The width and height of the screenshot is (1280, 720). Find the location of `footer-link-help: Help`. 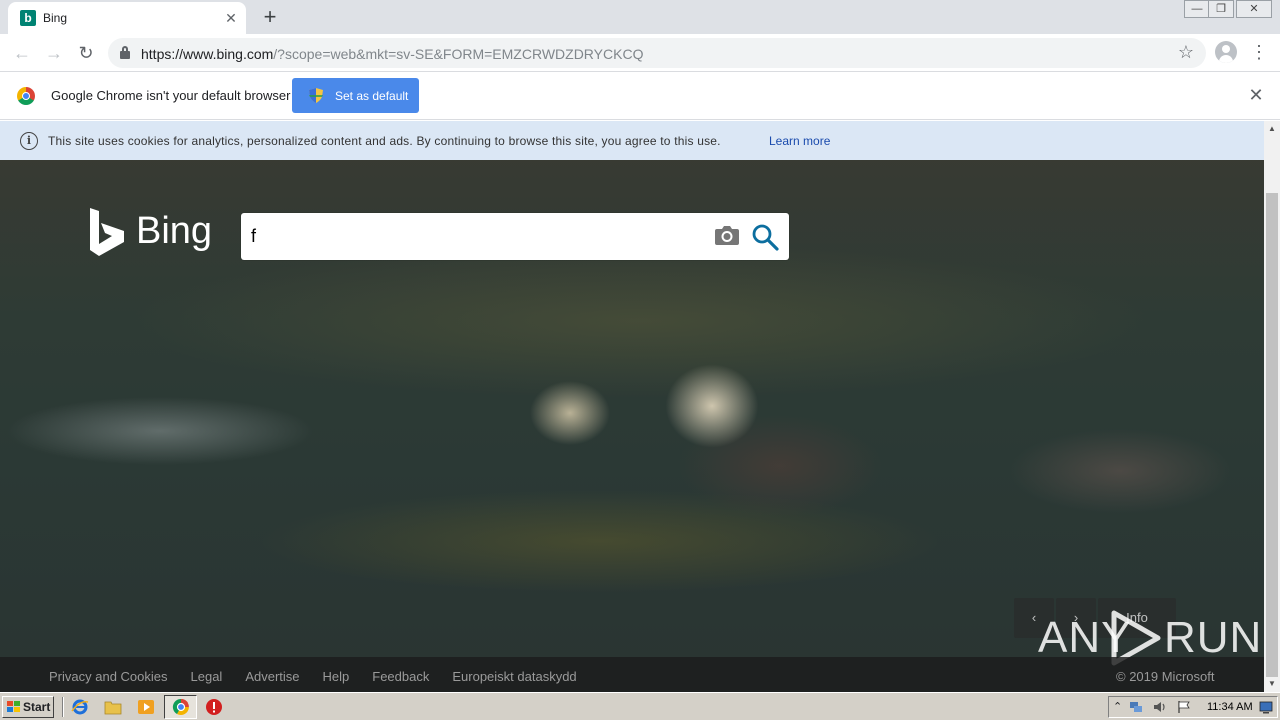

footer-link-help: Help is located at coordinates (336, 676).